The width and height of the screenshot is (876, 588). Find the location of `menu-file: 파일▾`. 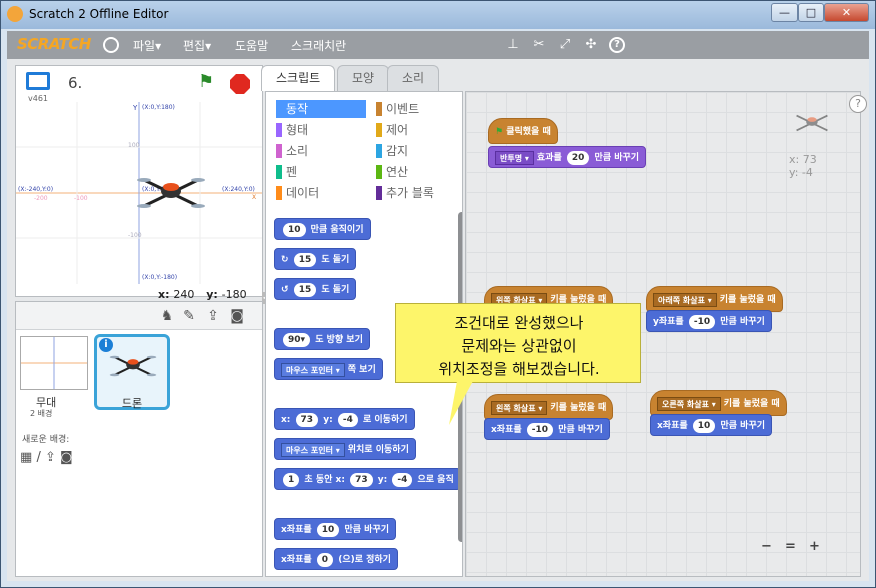

menu-file: 파일▾ is located at coordinates (147, 45).